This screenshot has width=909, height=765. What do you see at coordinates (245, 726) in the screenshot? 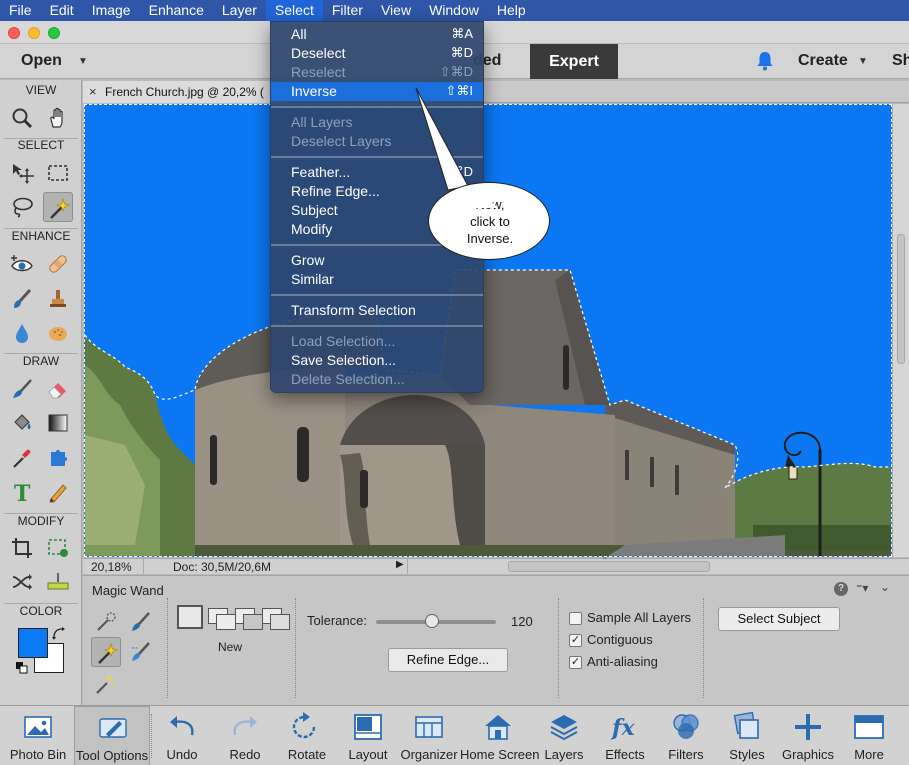
I see `redo-icon` at bounding box center [245, 726].